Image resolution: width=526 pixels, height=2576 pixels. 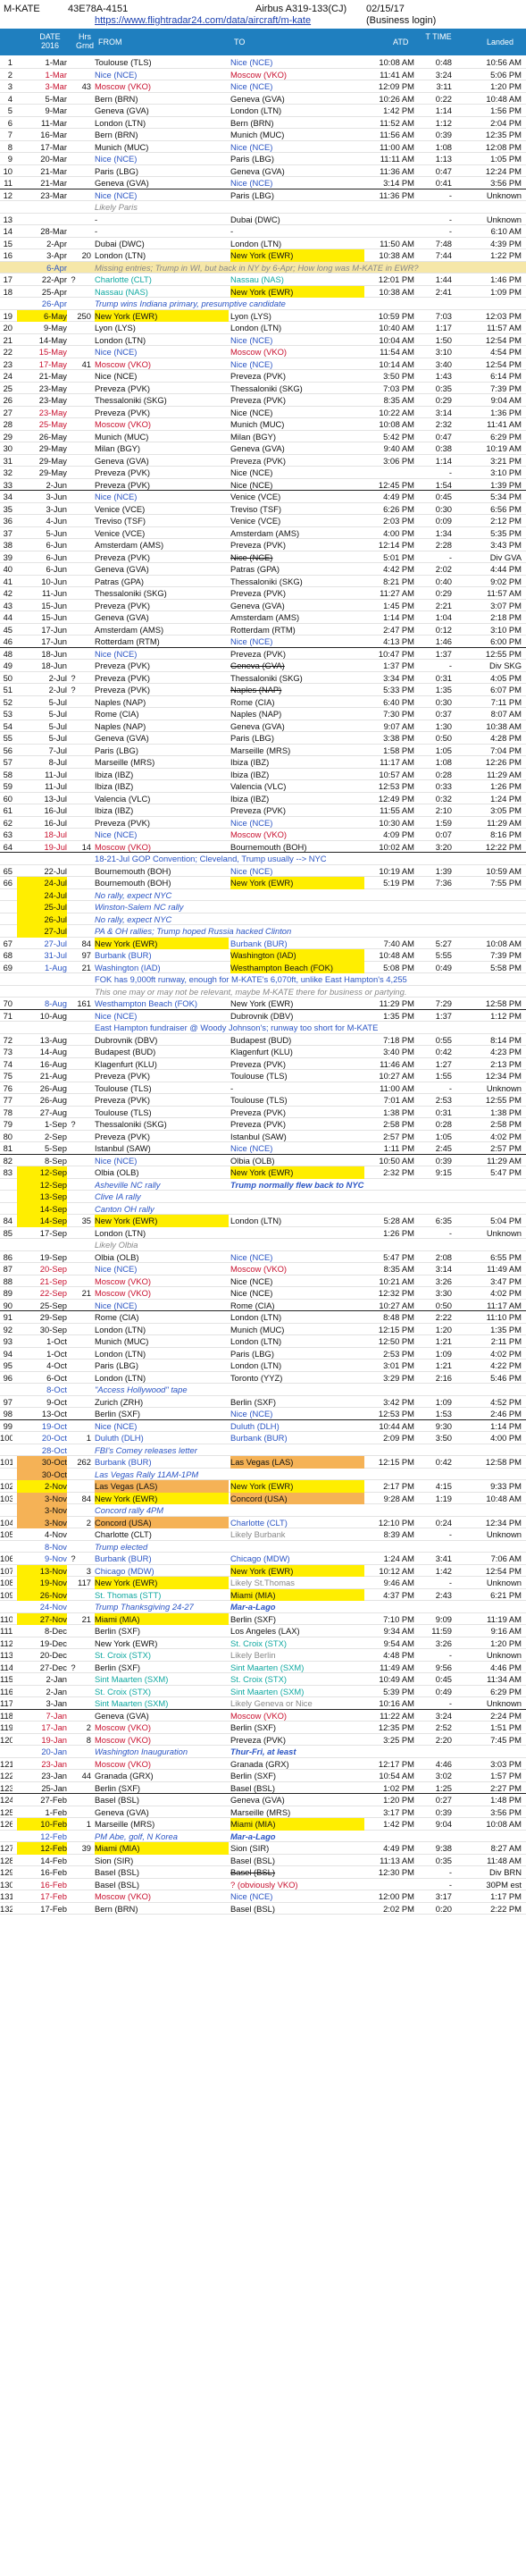 I want to click on row-number: 31, so click(x=8, y=461).